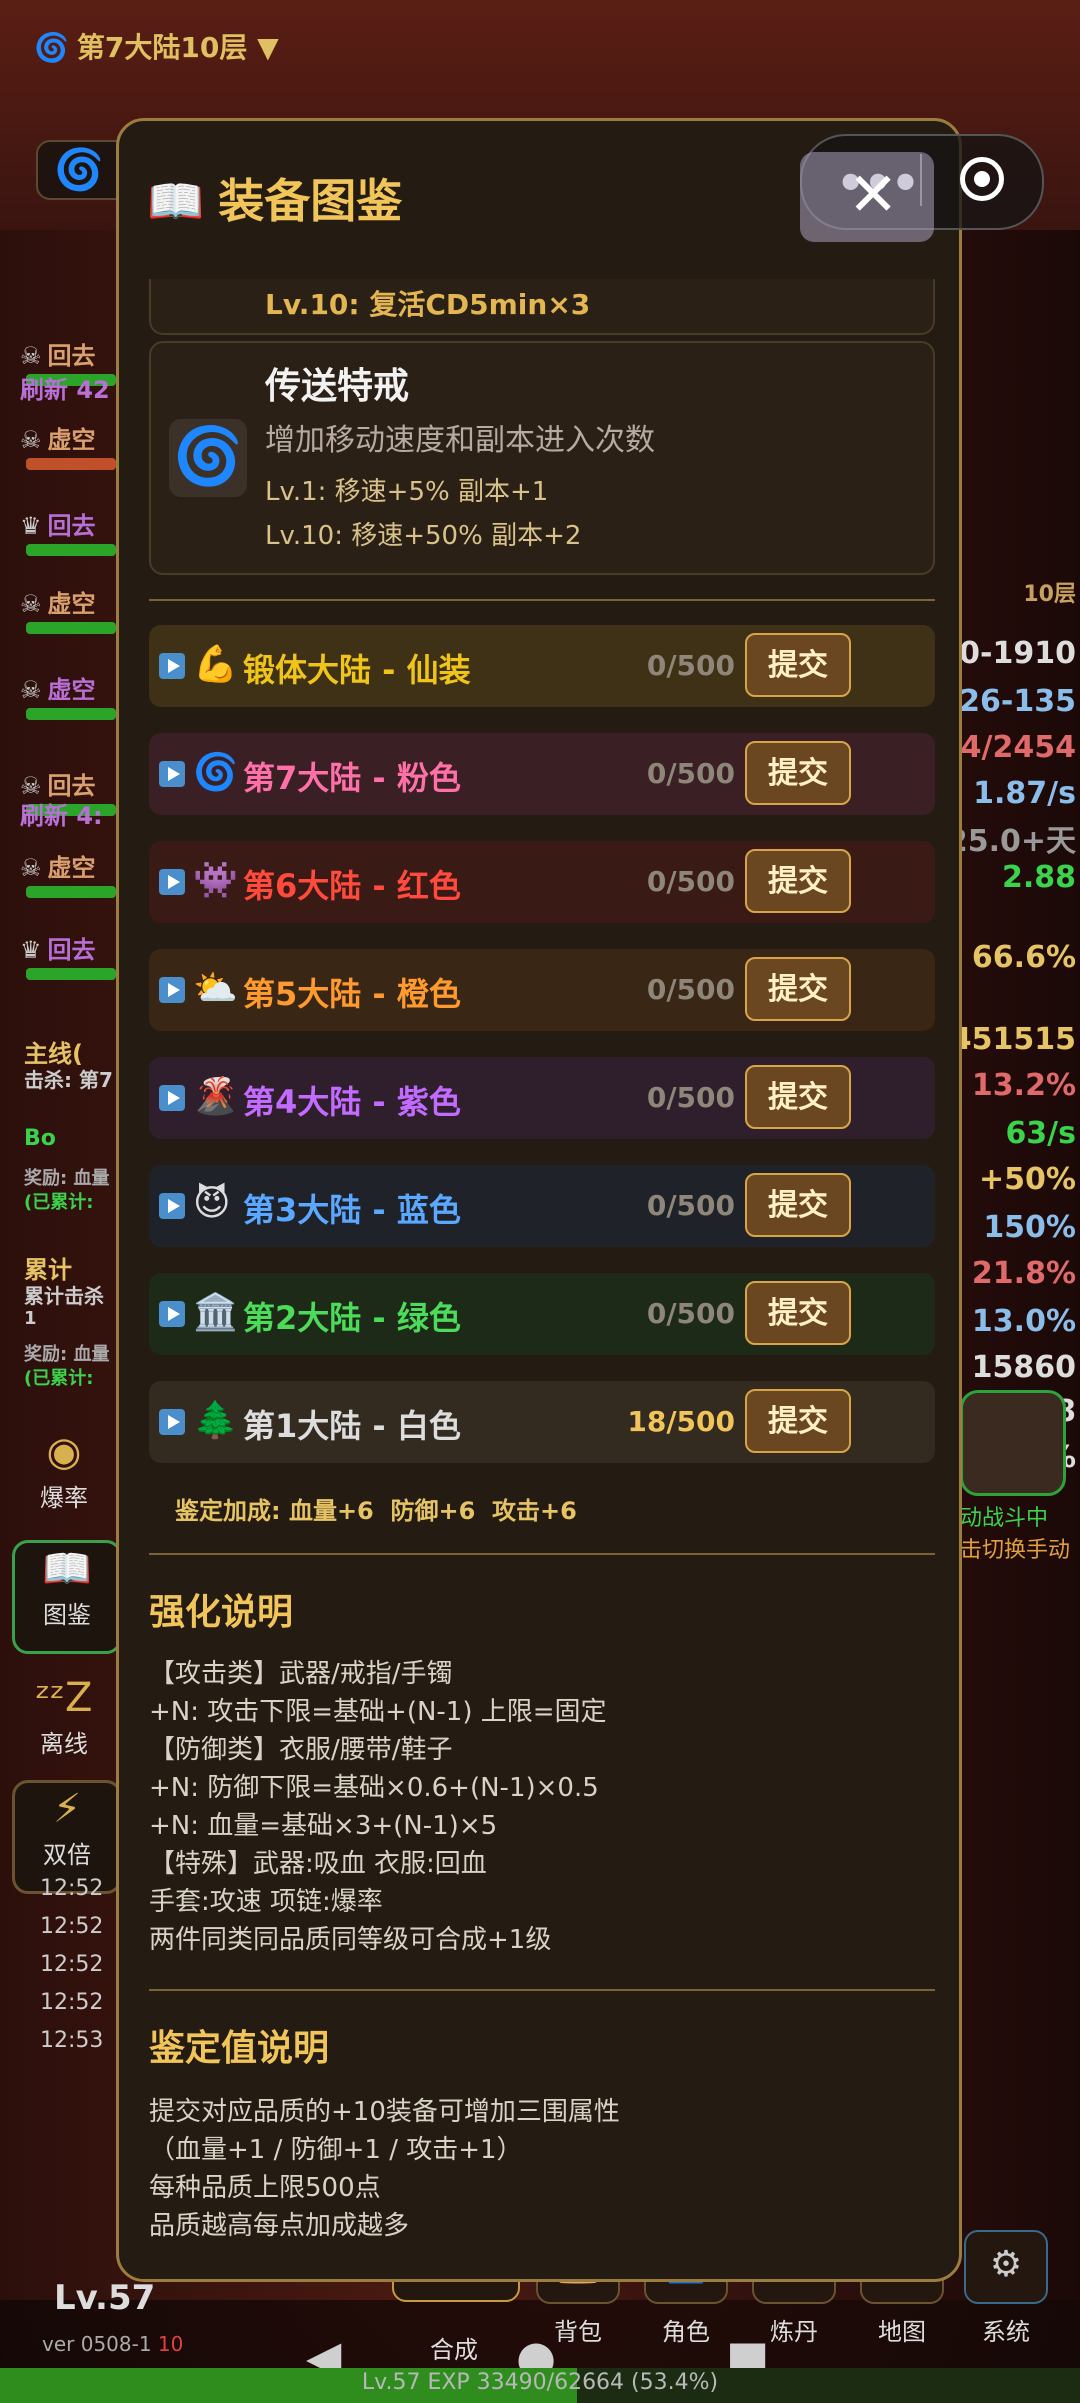 This screenshot has height=2403, width=1080. I want to click on nav-label: 系统, so click(1006, 2332).